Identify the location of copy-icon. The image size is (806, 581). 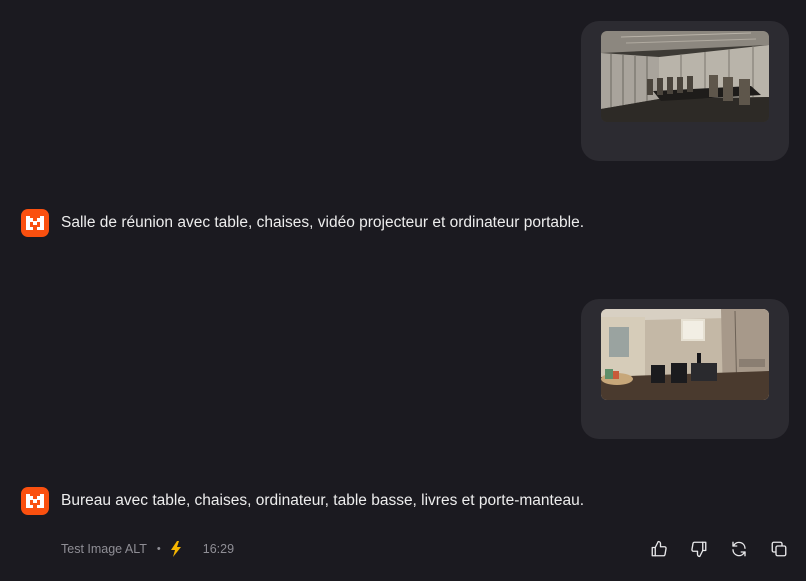
(779, 549).